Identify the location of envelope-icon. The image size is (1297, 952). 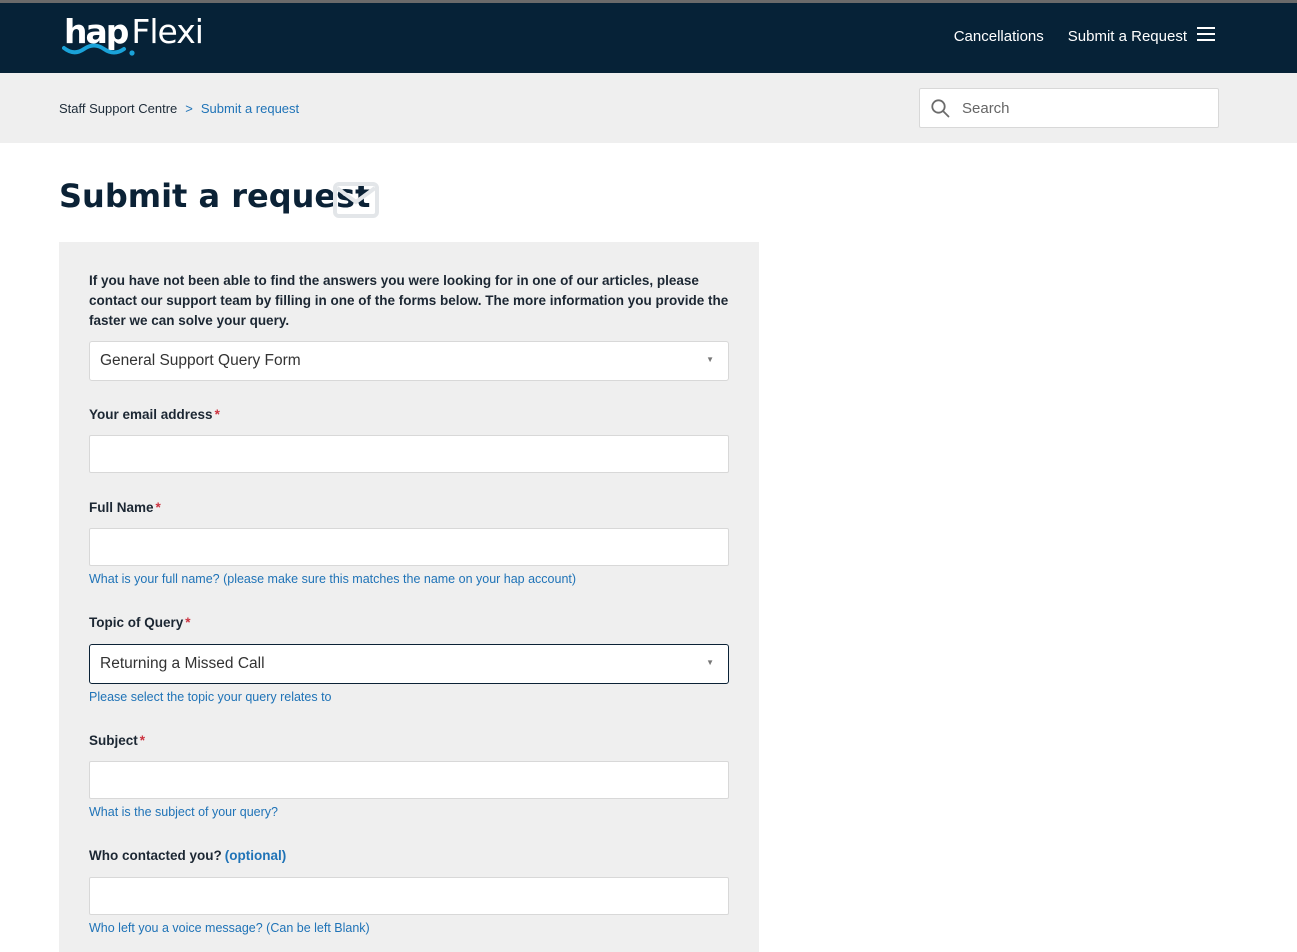
(356, 202).